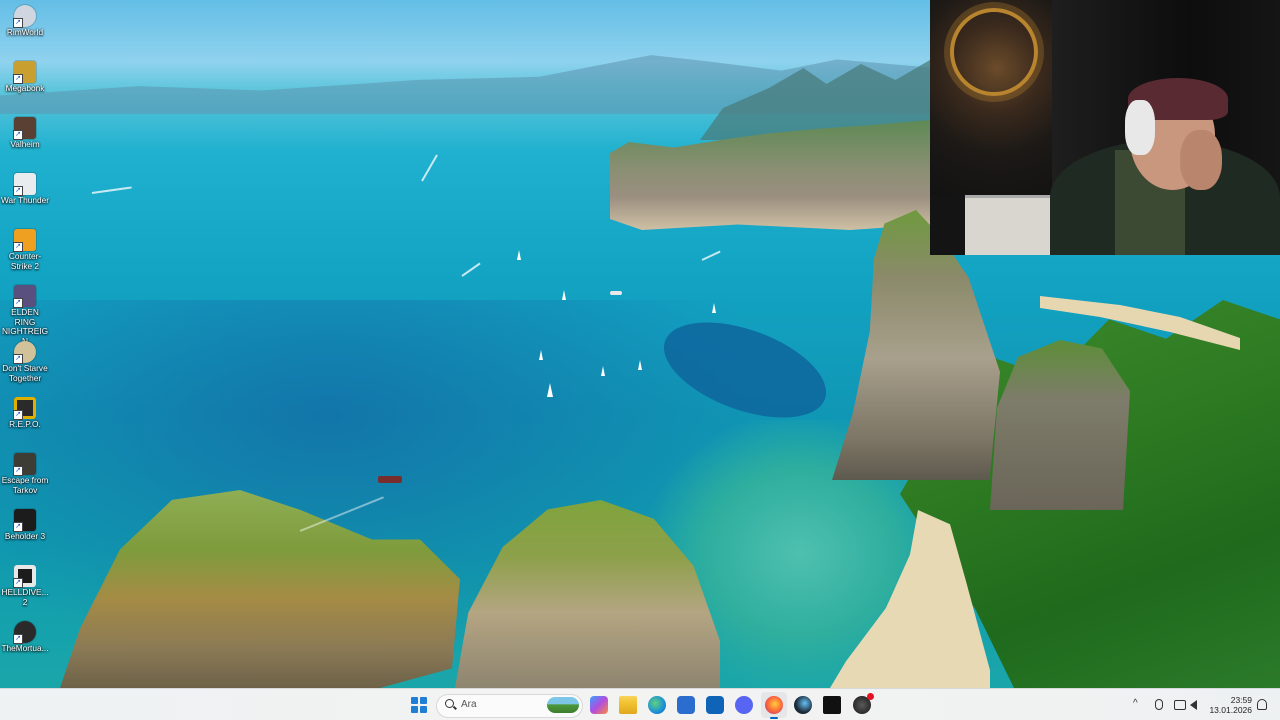  Describe the element at coordinates (832, 705) in the screenshot. I see `epic-games-icon` at that location.